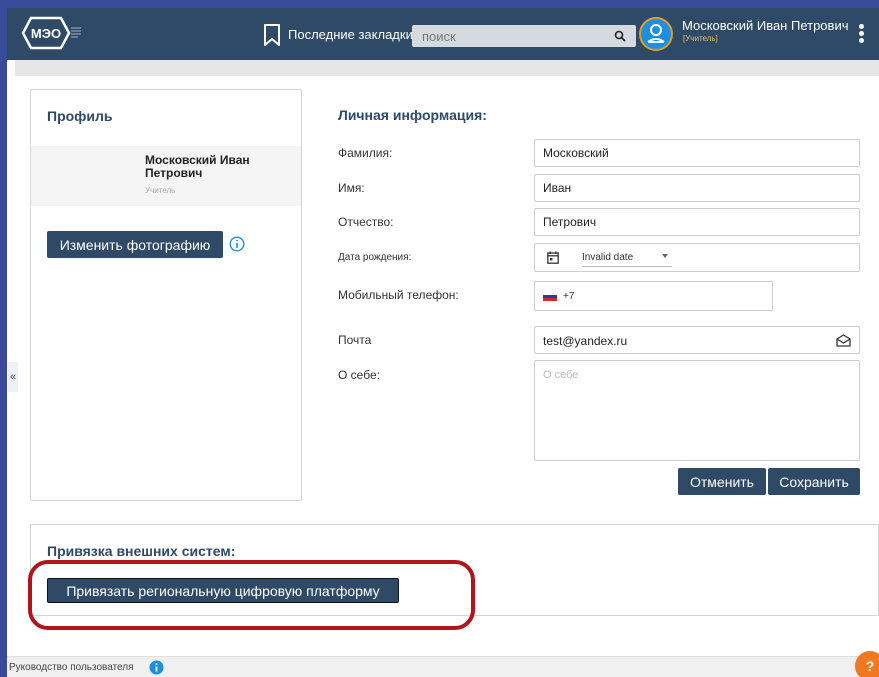  What do you see at coordinates (697, 222) in the screenshot?
I see `middle-name-field` at bounding box center [697, 222].